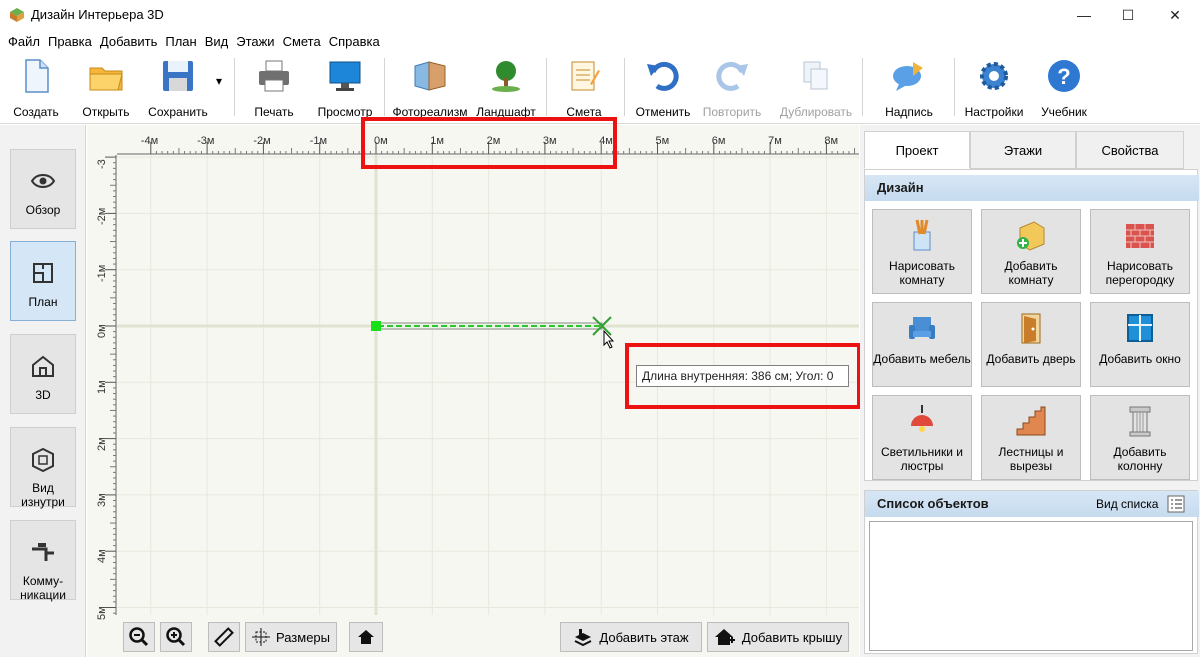  What do you see at coordinates (381, 141) in the screenshot?
I see `top-ruler-label: 0м` at bounding box center [381, 141].